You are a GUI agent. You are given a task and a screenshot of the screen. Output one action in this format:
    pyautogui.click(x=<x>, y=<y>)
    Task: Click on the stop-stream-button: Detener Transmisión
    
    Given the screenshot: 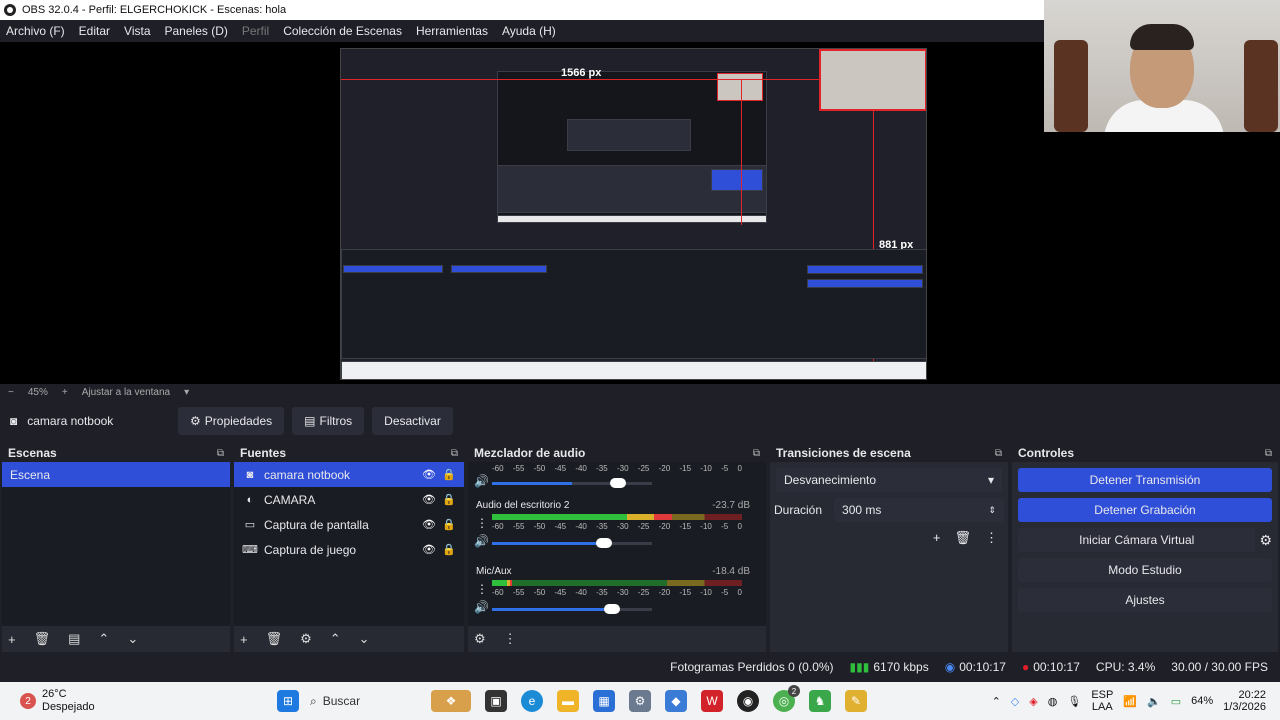 What is the action you would take?
    pyautogui.click(x=1145, y=480)
    